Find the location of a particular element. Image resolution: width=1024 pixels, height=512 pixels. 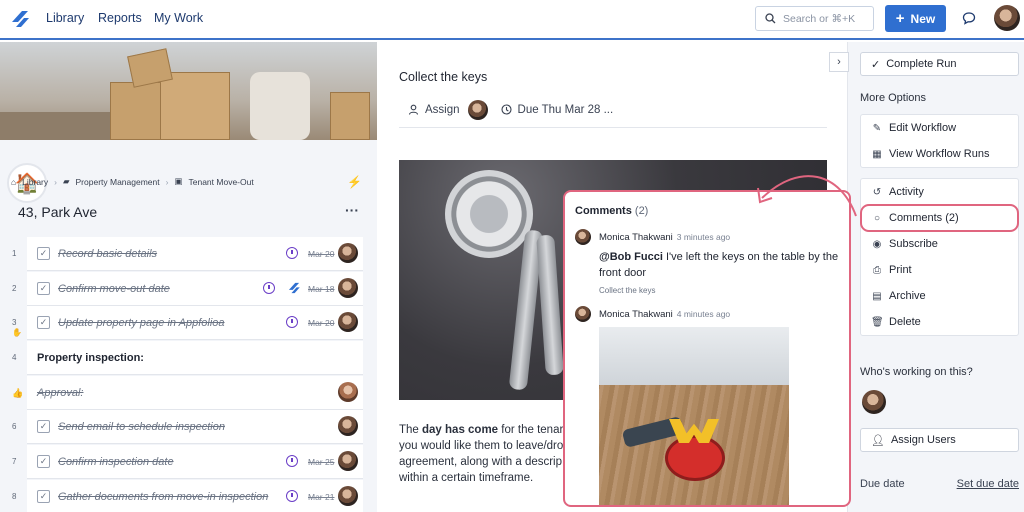

trash-icon: 🗑 is located at coordinates (877, 322).